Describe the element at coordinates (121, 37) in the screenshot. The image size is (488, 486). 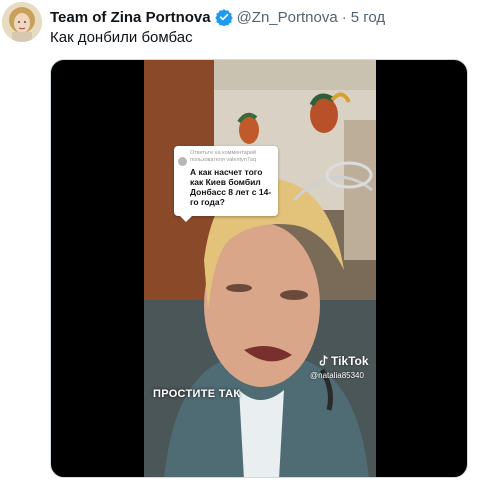
I see `tweet-text: Как донбили бомбас` at that location.